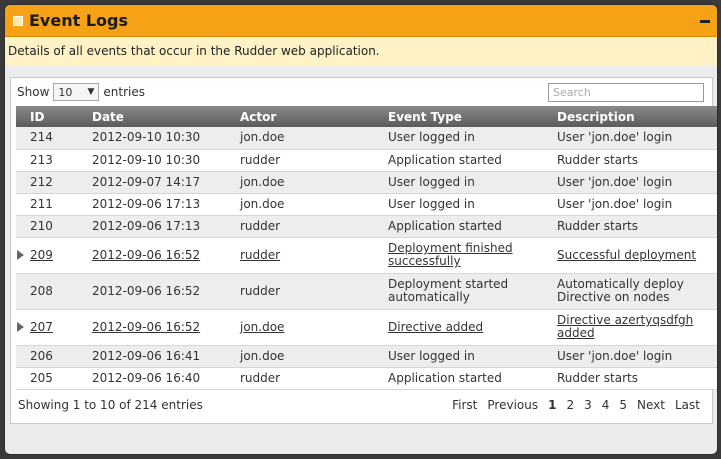 The image size is (721, 459). What do you see at coordinates (146, 355) in the screenshot?
I see `cell-text: 2012-09-06 16:41` at bounding box center [146, 355].